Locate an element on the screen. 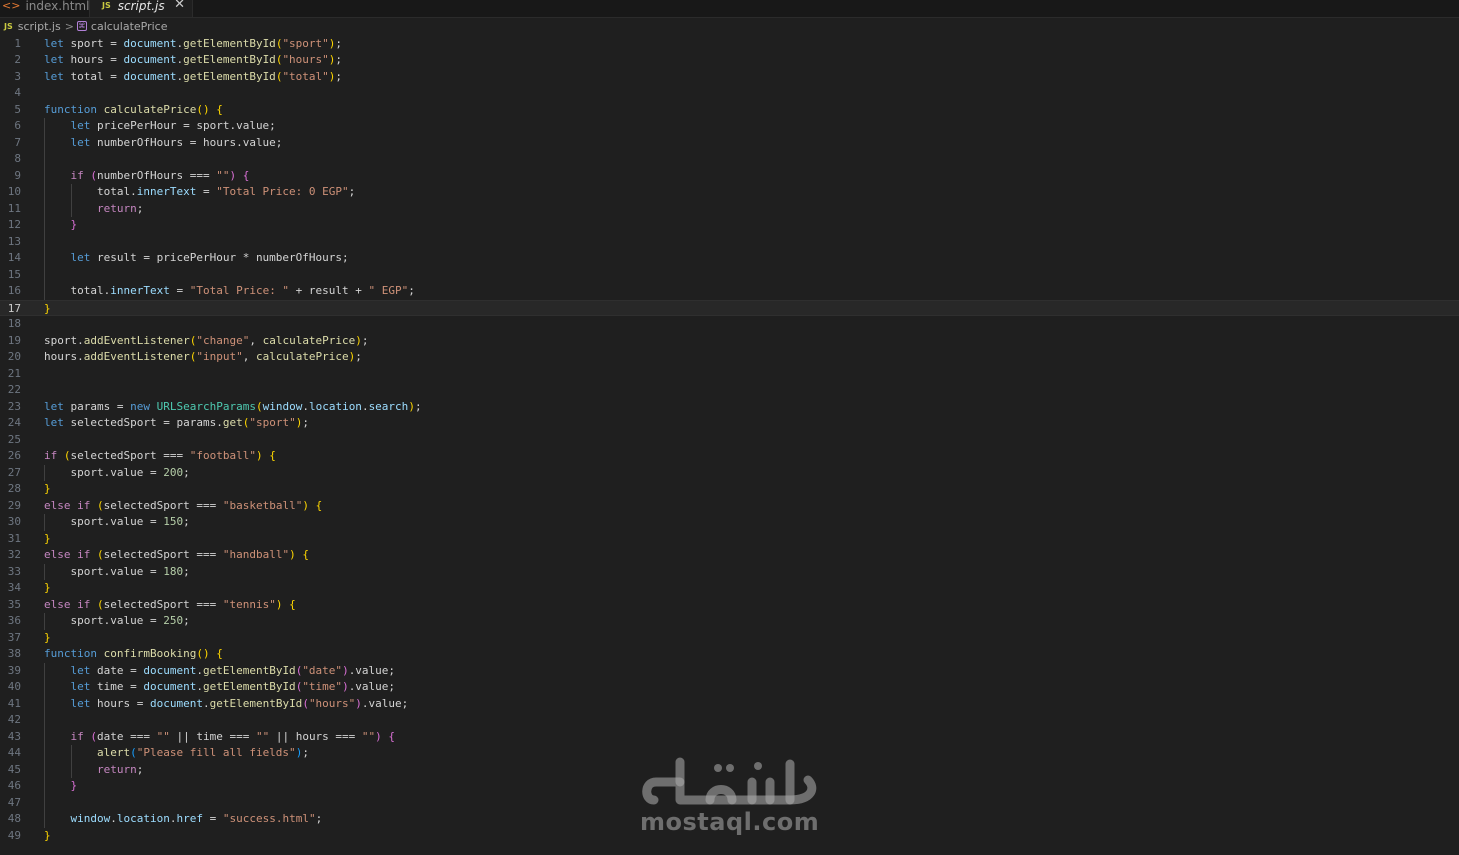 This screenshot has width=1459, height=855. code-text: total.innerText = "Total Price: 0 EGP"; is located at coordinates (200, 191).